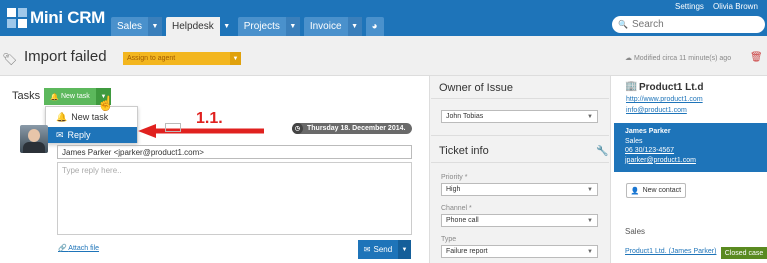 The height and width of the screenshot is (263, 767). I want to click on search-input, so click(691, 24).